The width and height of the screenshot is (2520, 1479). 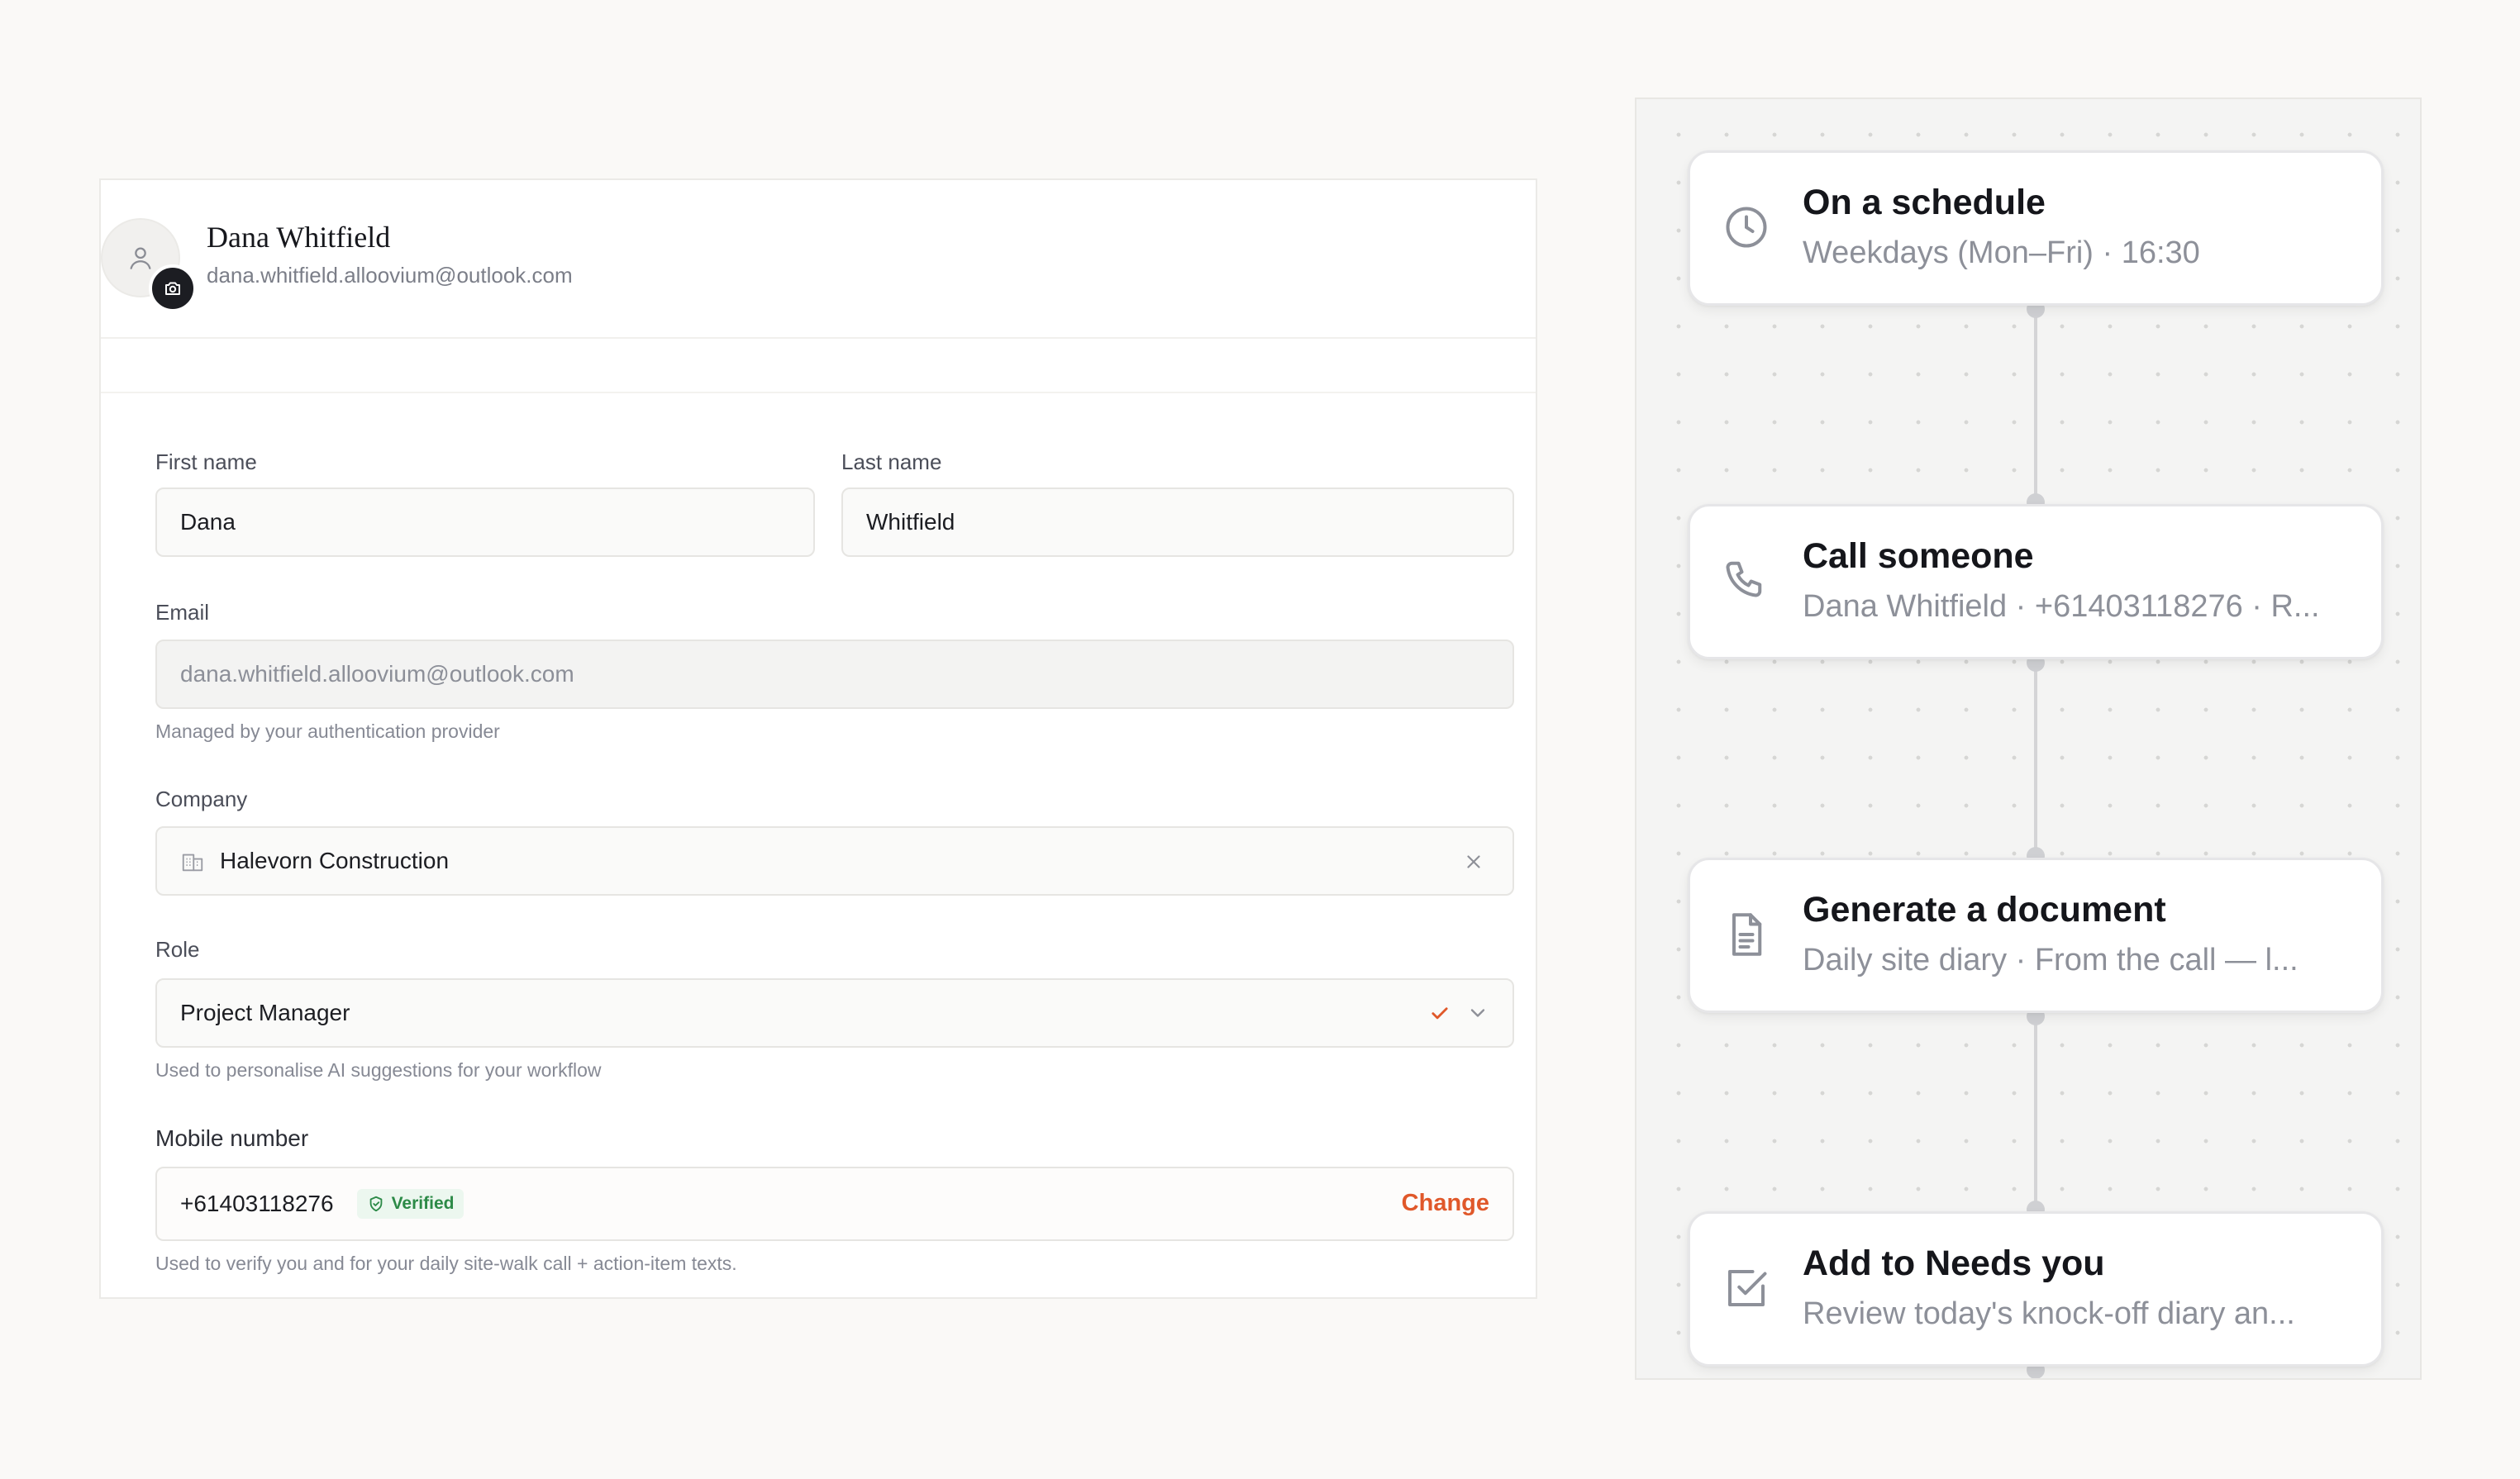 I want to click on user-icon, so click(x=140, y=258).